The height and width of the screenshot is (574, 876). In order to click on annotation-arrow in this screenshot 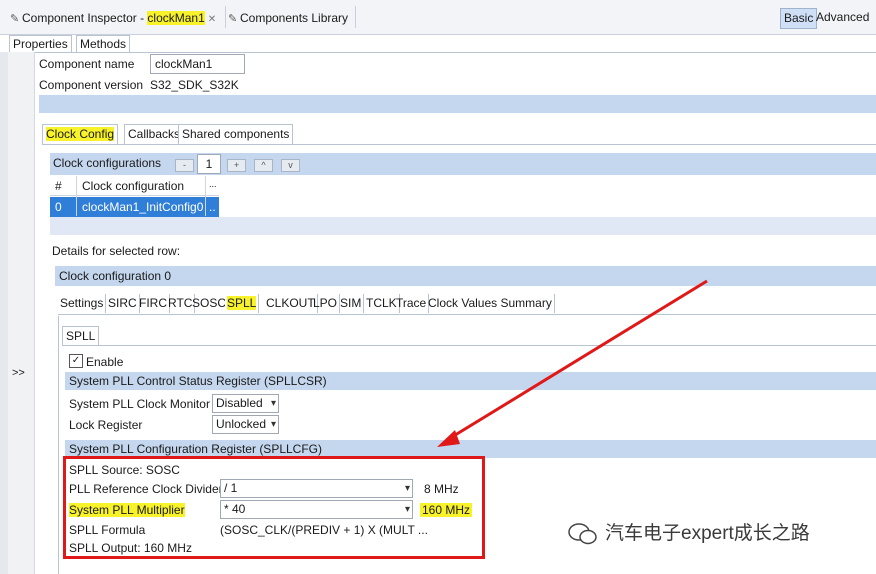, I will do `click(572, 363)`.